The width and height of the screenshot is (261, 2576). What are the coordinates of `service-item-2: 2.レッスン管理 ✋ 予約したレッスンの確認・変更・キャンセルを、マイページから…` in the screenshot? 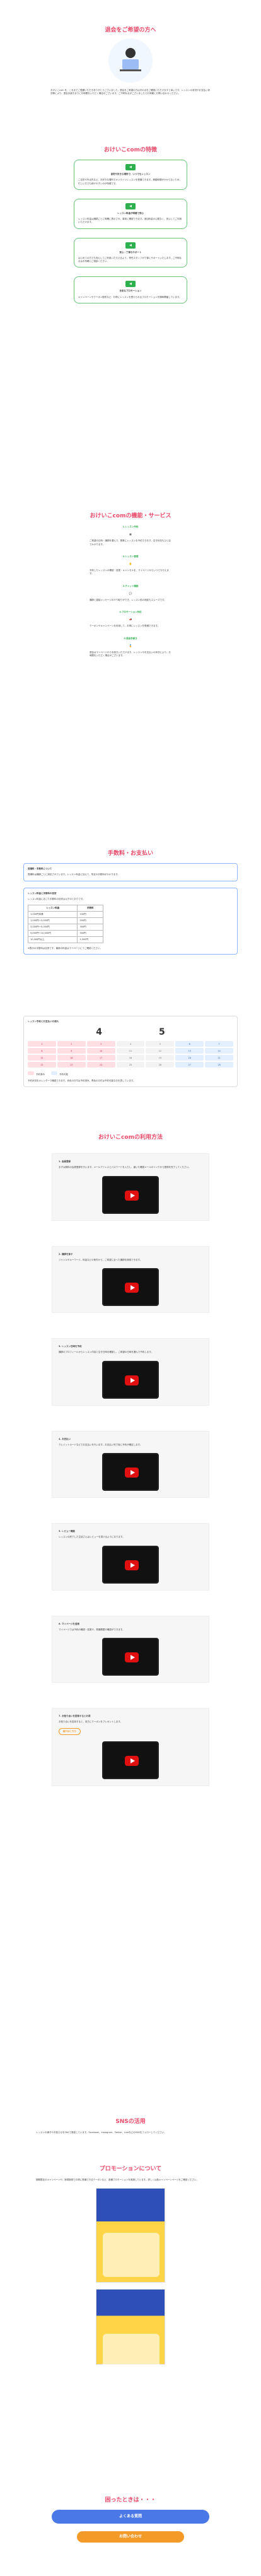 It's located at (130, 565).